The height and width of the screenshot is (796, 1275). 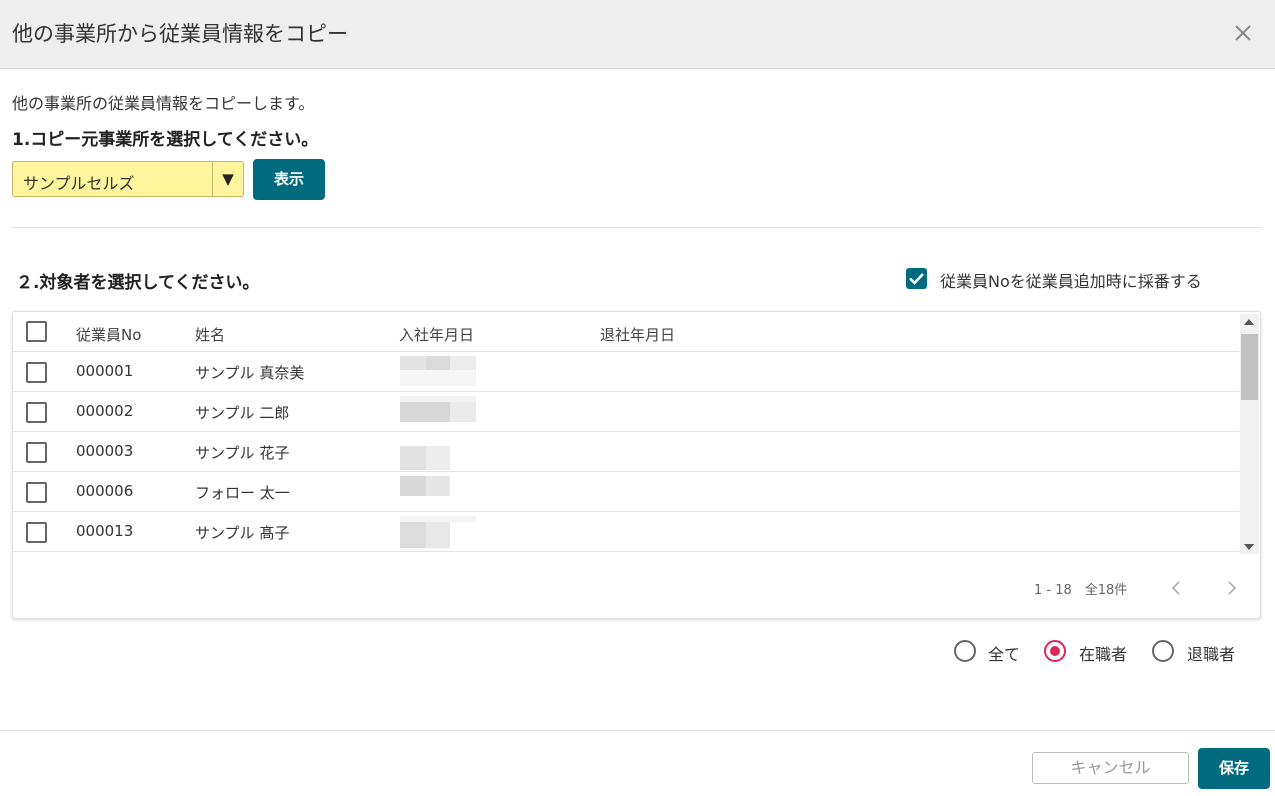 I want to click on employee-name: サンプル 花子, so click(x=242, y=453).